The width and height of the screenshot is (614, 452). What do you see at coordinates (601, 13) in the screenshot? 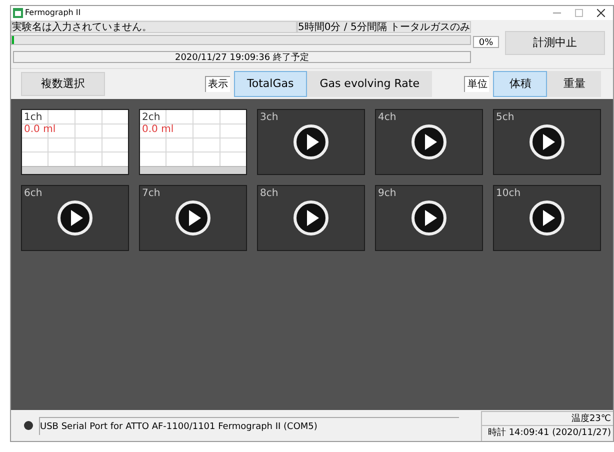
I see `close-icon` at bounding box center [601, 13].